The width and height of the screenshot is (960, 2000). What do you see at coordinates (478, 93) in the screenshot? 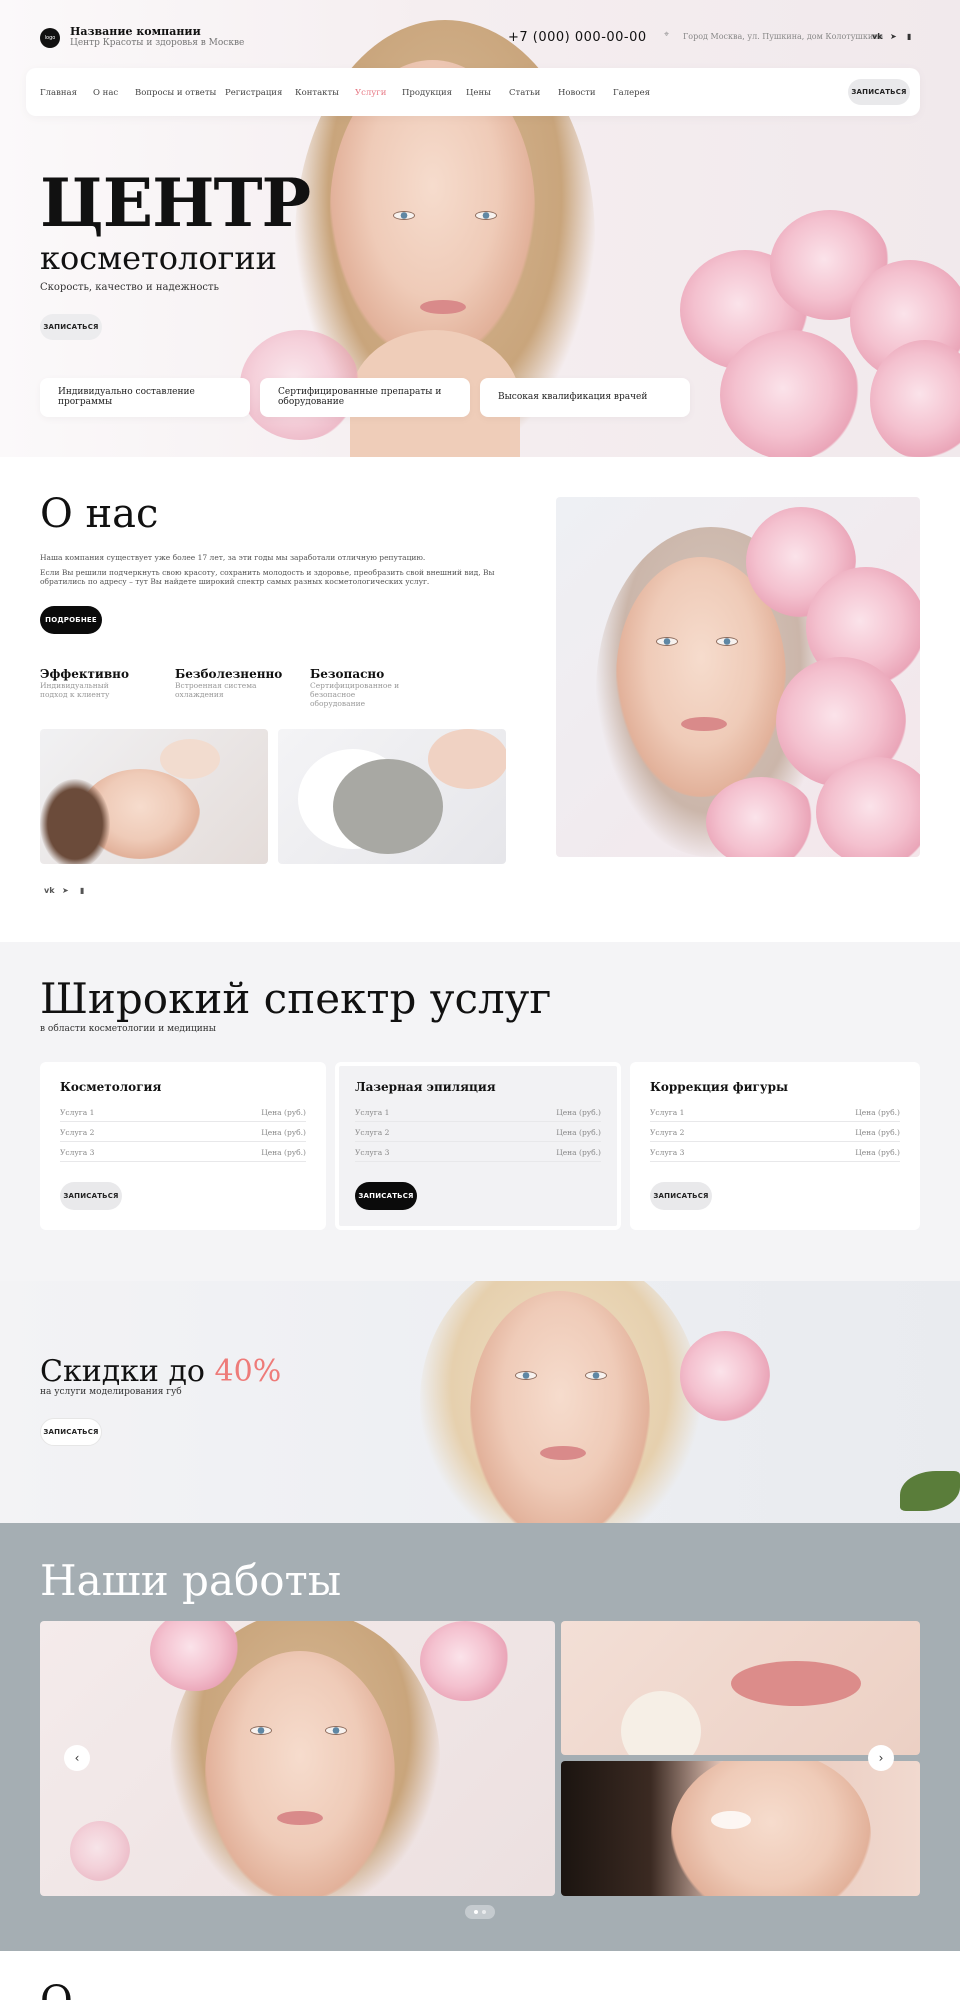
I see `nav-item-prices: Цены` at bounding box center [478, 93].